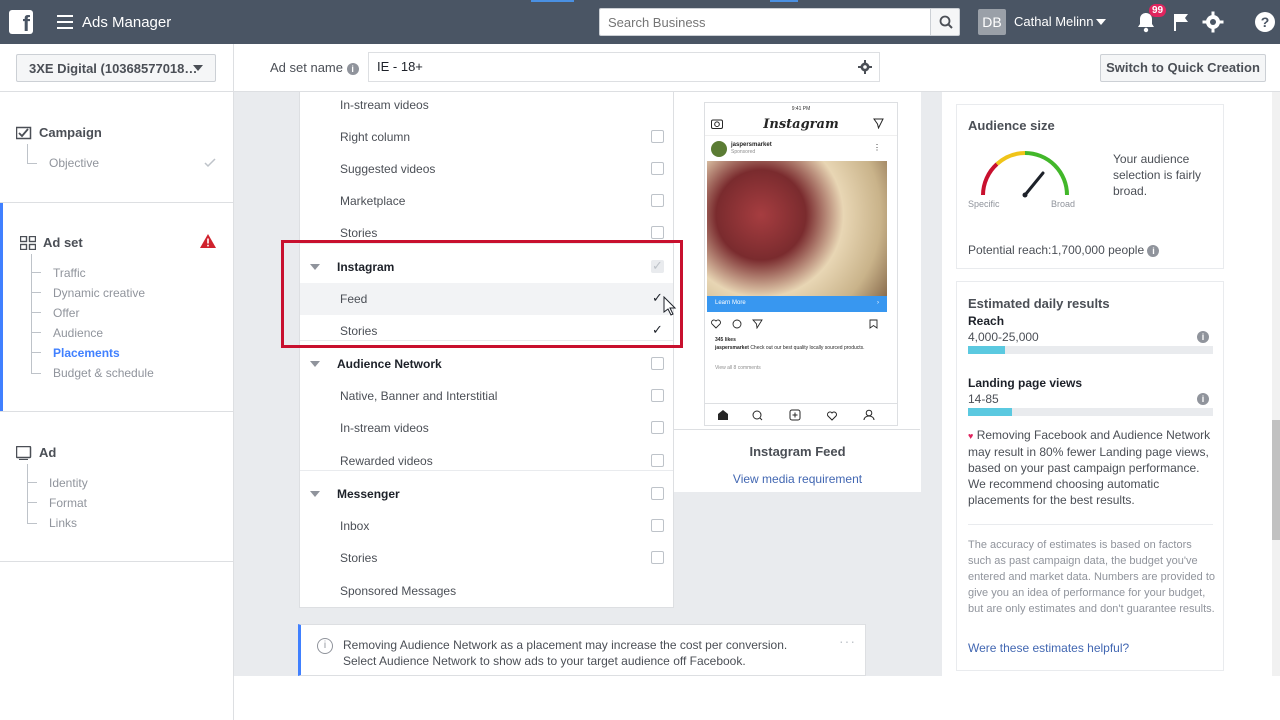  Describe the element at coordinates (486, 558) in the screenshot. I see `placement-row: Stories` at that location.